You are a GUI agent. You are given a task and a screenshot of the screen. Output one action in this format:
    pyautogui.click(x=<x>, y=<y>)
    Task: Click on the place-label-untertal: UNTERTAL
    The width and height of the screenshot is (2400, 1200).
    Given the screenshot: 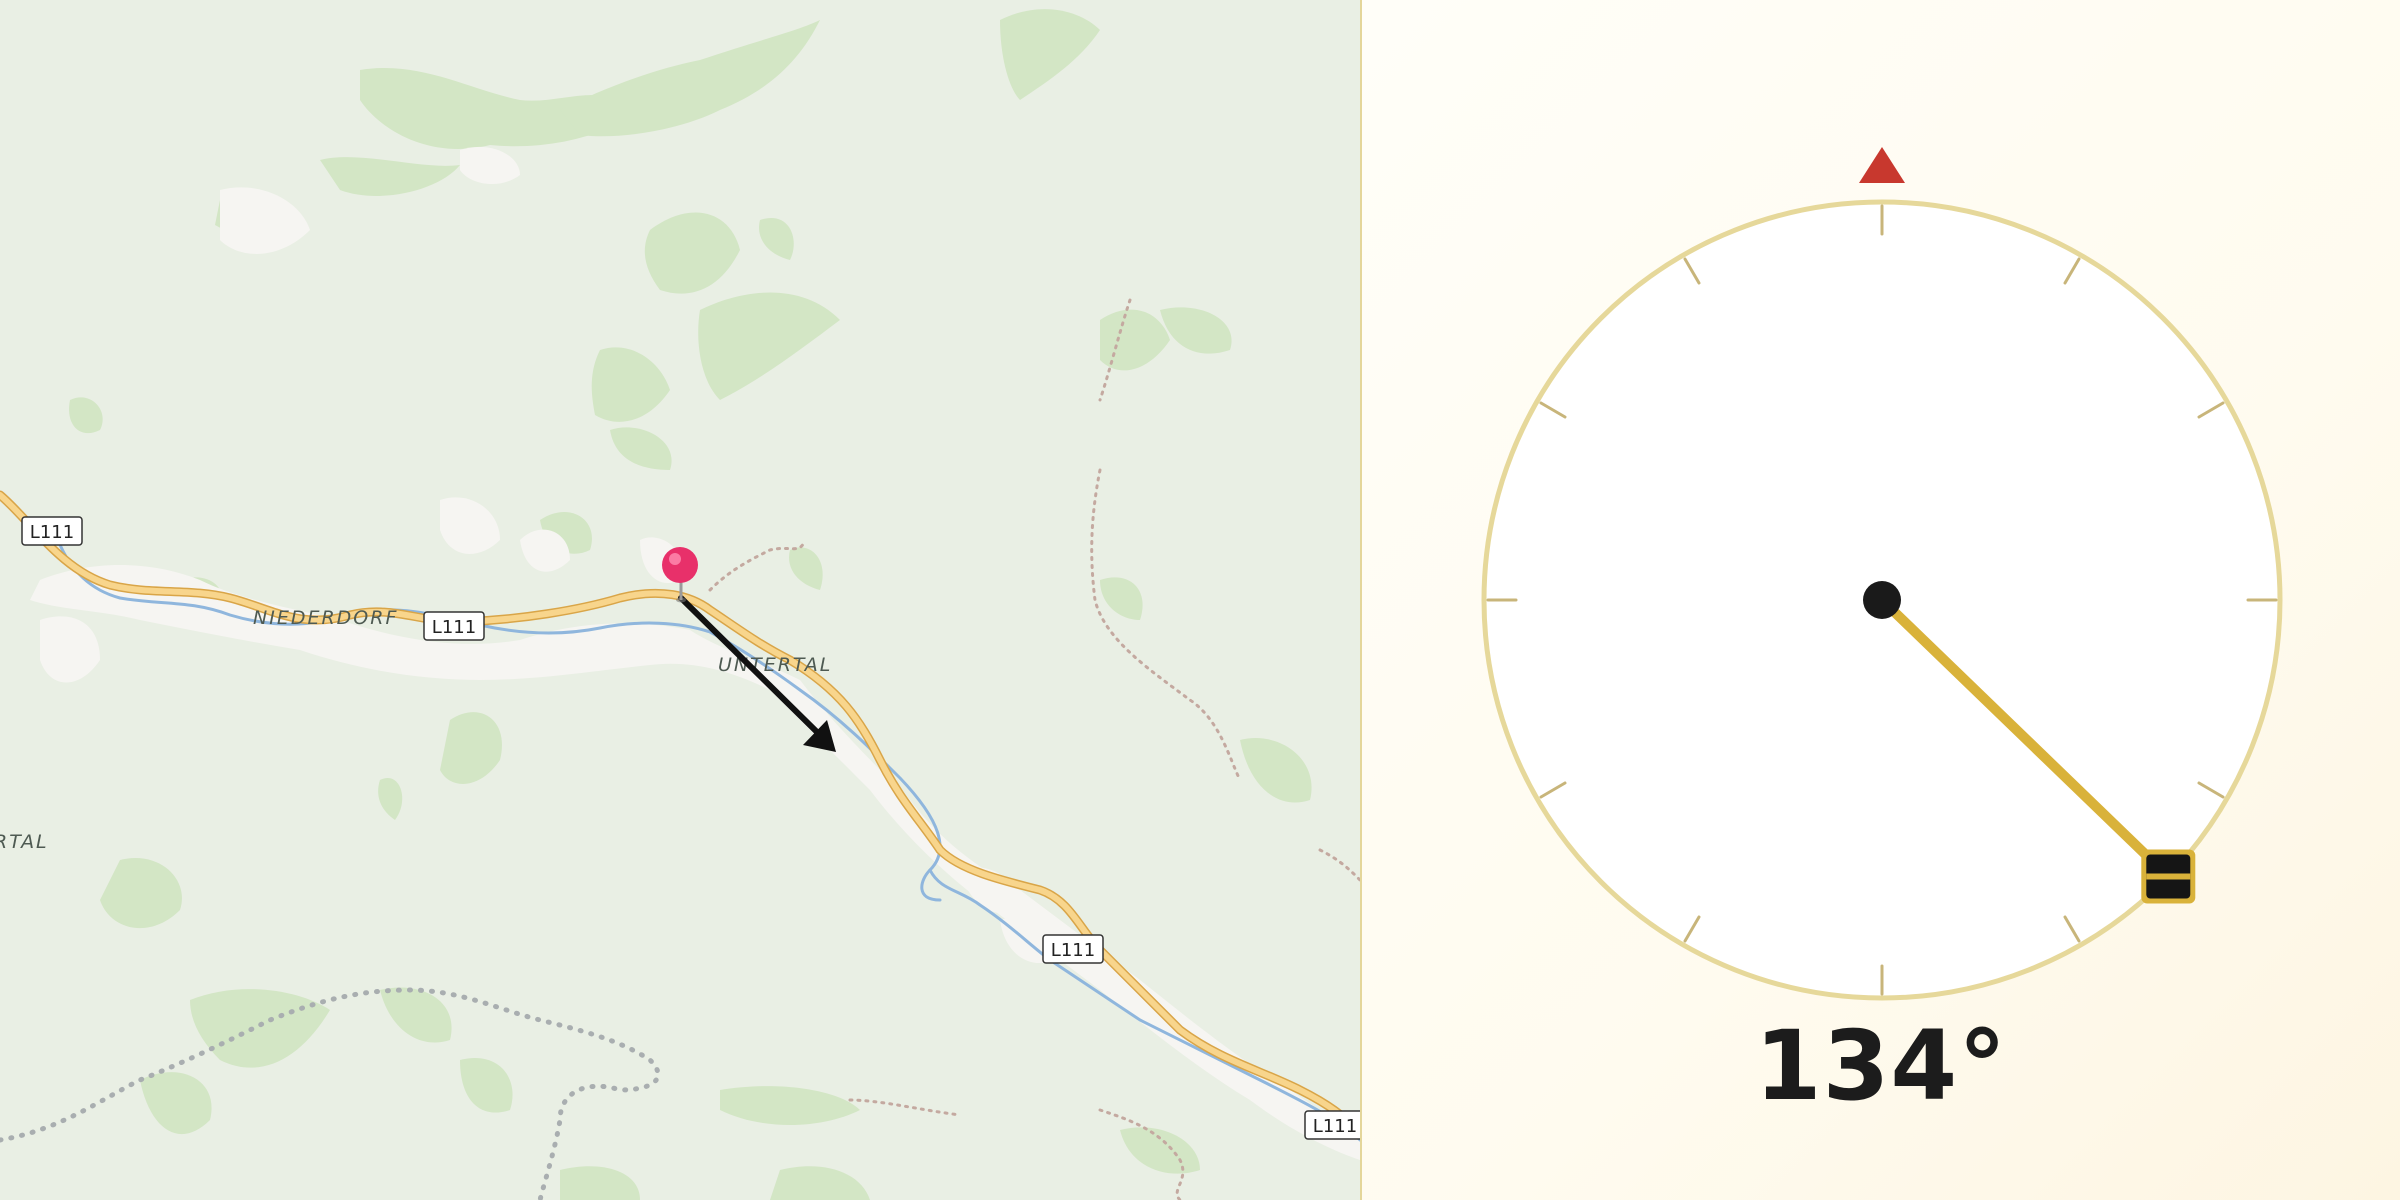 What is the action you would take?
    pyautogui.click(x=775, y=665)
    